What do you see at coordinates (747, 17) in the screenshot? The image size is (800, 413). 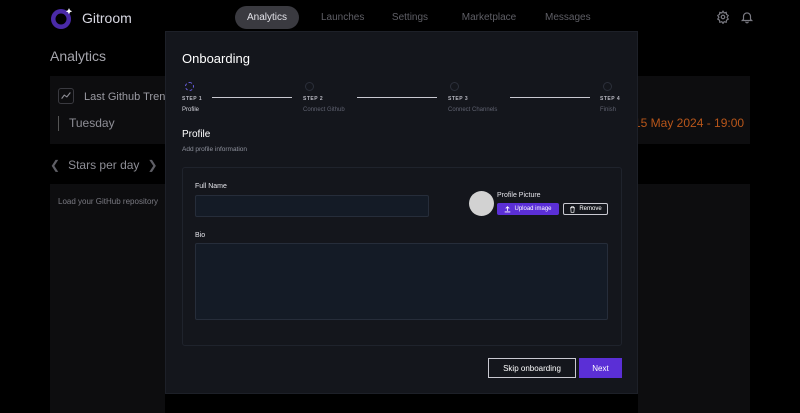 I see `notification-bell-icon` at bounding box center [747, 17].